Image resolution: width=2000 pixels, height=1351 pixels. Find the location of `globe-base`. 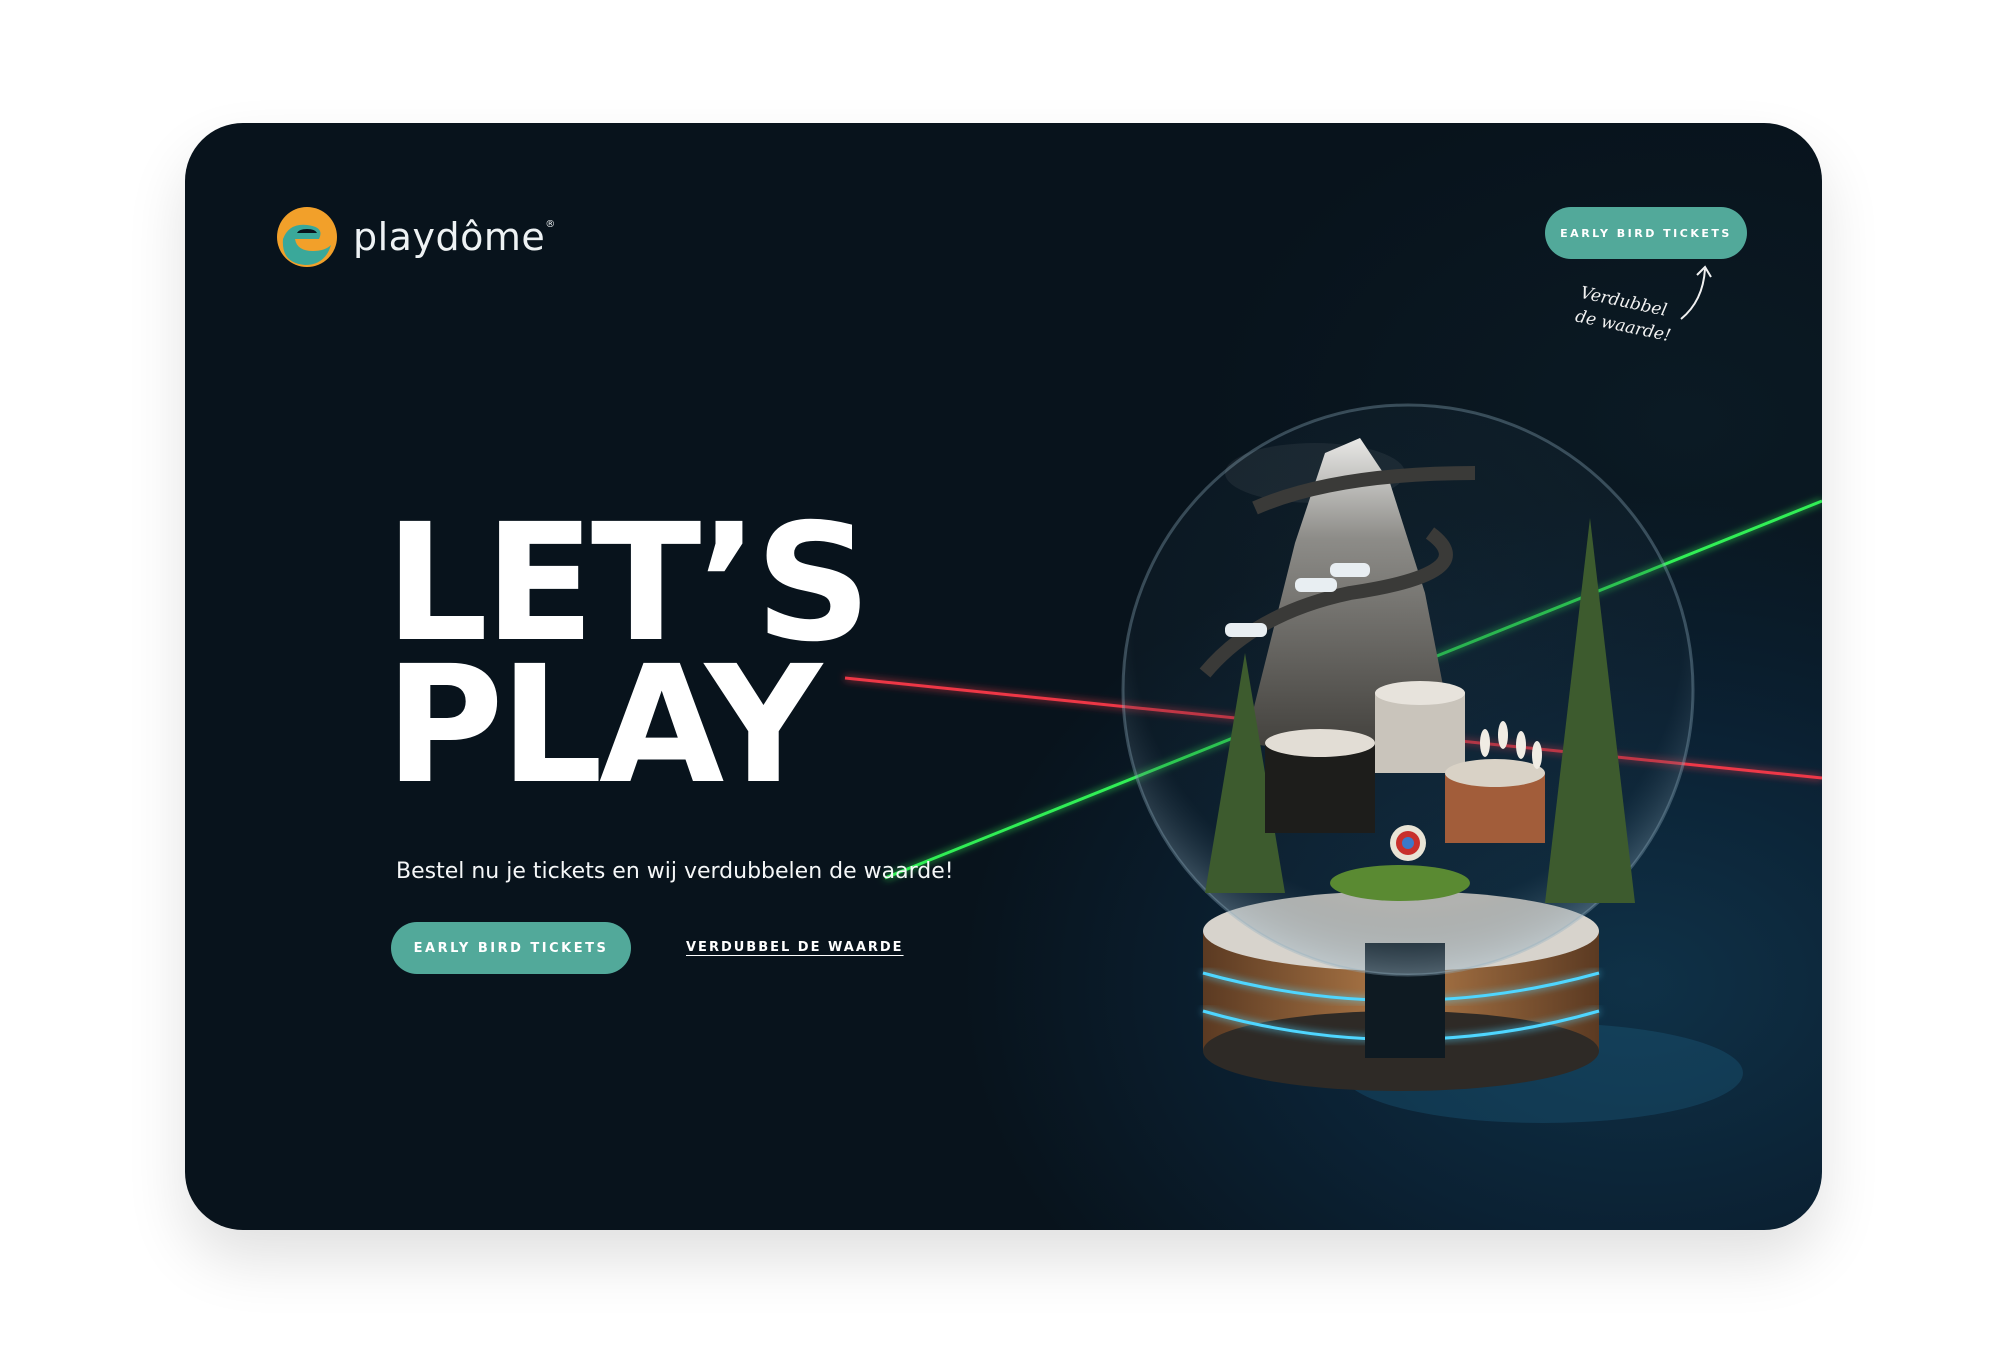

globe-base is located at coordinates (1472, 1007).